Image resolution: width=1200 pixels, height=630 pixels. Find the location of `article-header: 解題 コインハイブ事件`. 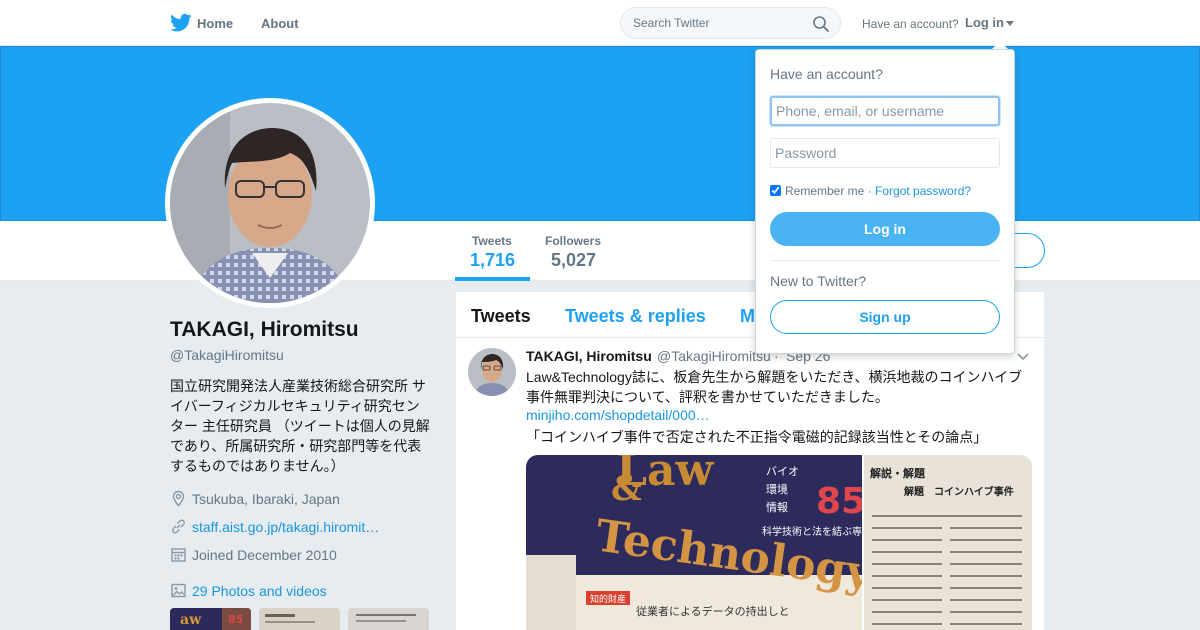

article-header: 解題 コインハイブ事件 is located at coordinates (959, 491).